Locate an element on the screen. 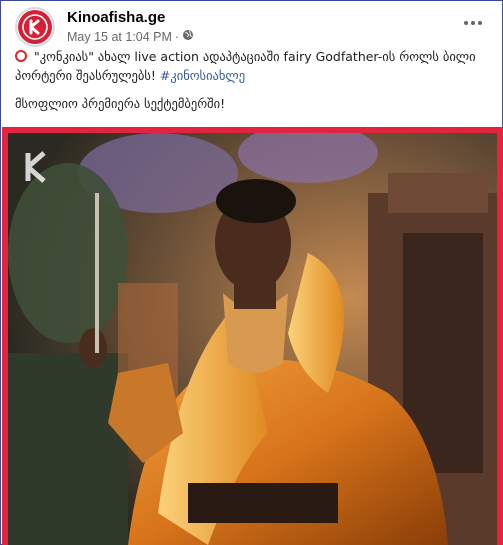 The width and height of the screenshot is (503, 545). hashtag-link: #კინოსიახლე is located at coordinates (202, 75).